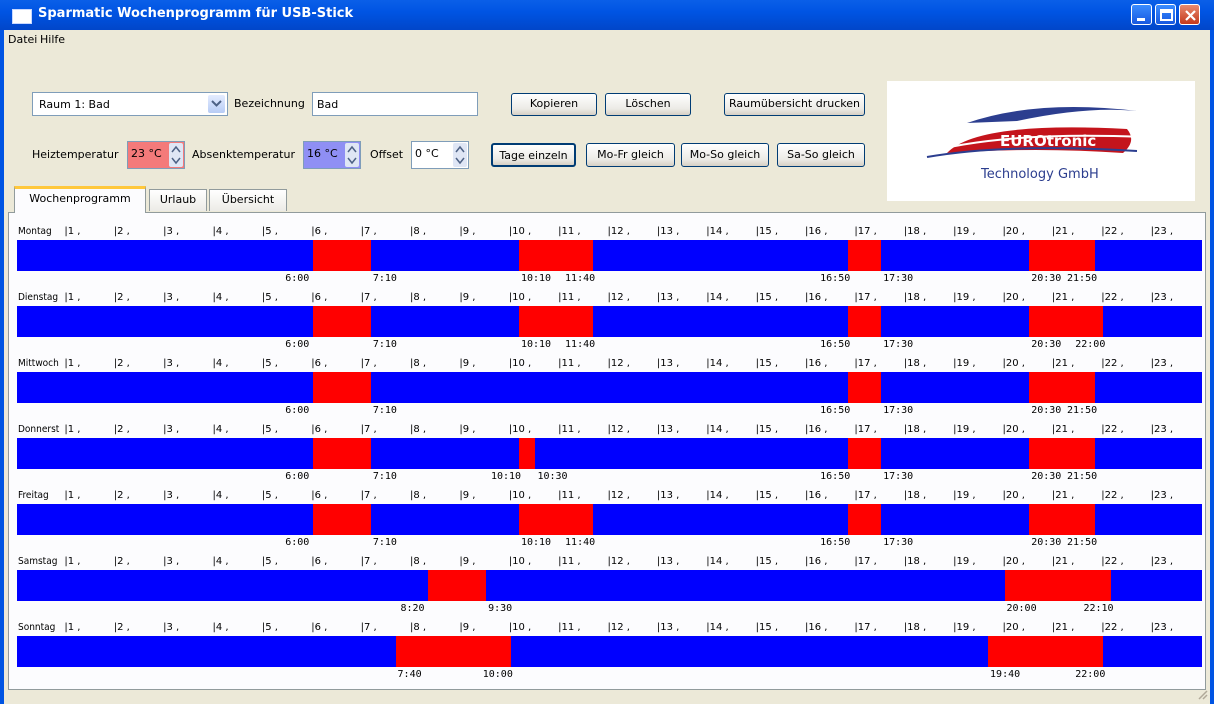 This screenshot has height=704, width=1214. What do you see at coordinates (1202, 694) in the screenshot?
I see `resize-grip-icon` at bounding box center [1202, 694].